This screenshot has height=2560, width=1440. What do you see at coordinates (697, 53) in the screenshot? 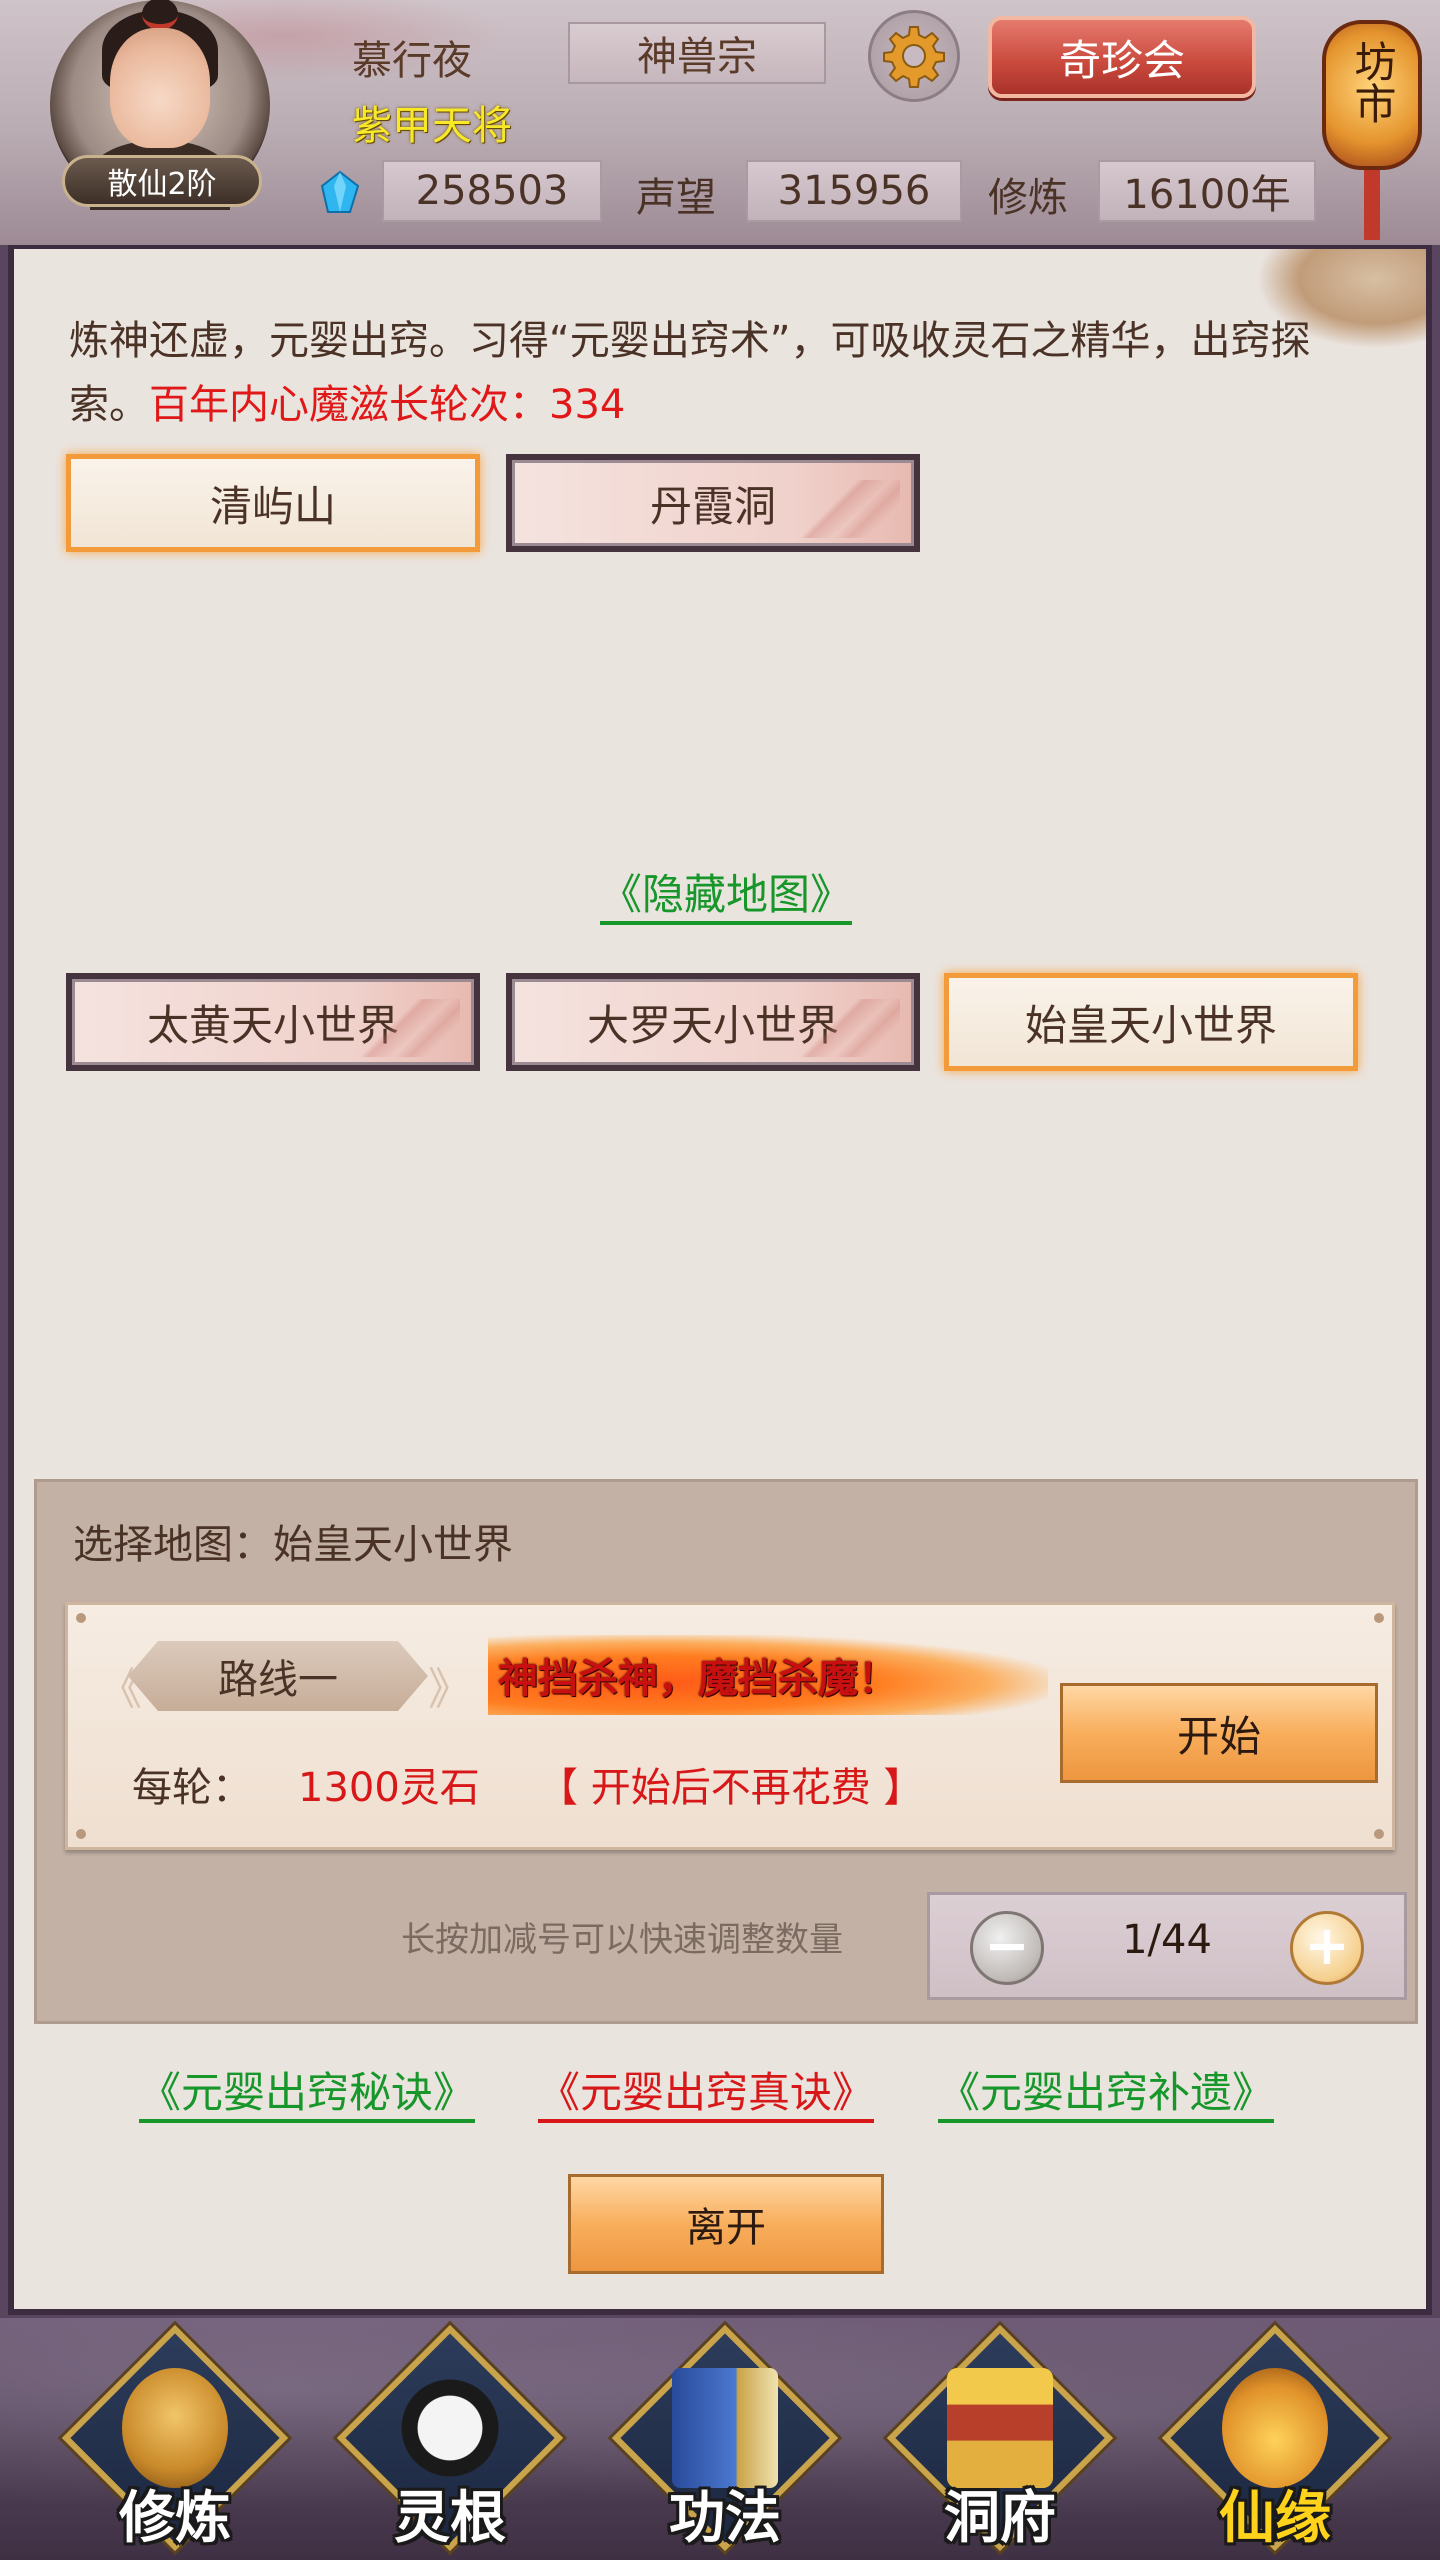
I see `sect-name: 神兽宗` at bounding box center [697, 53].